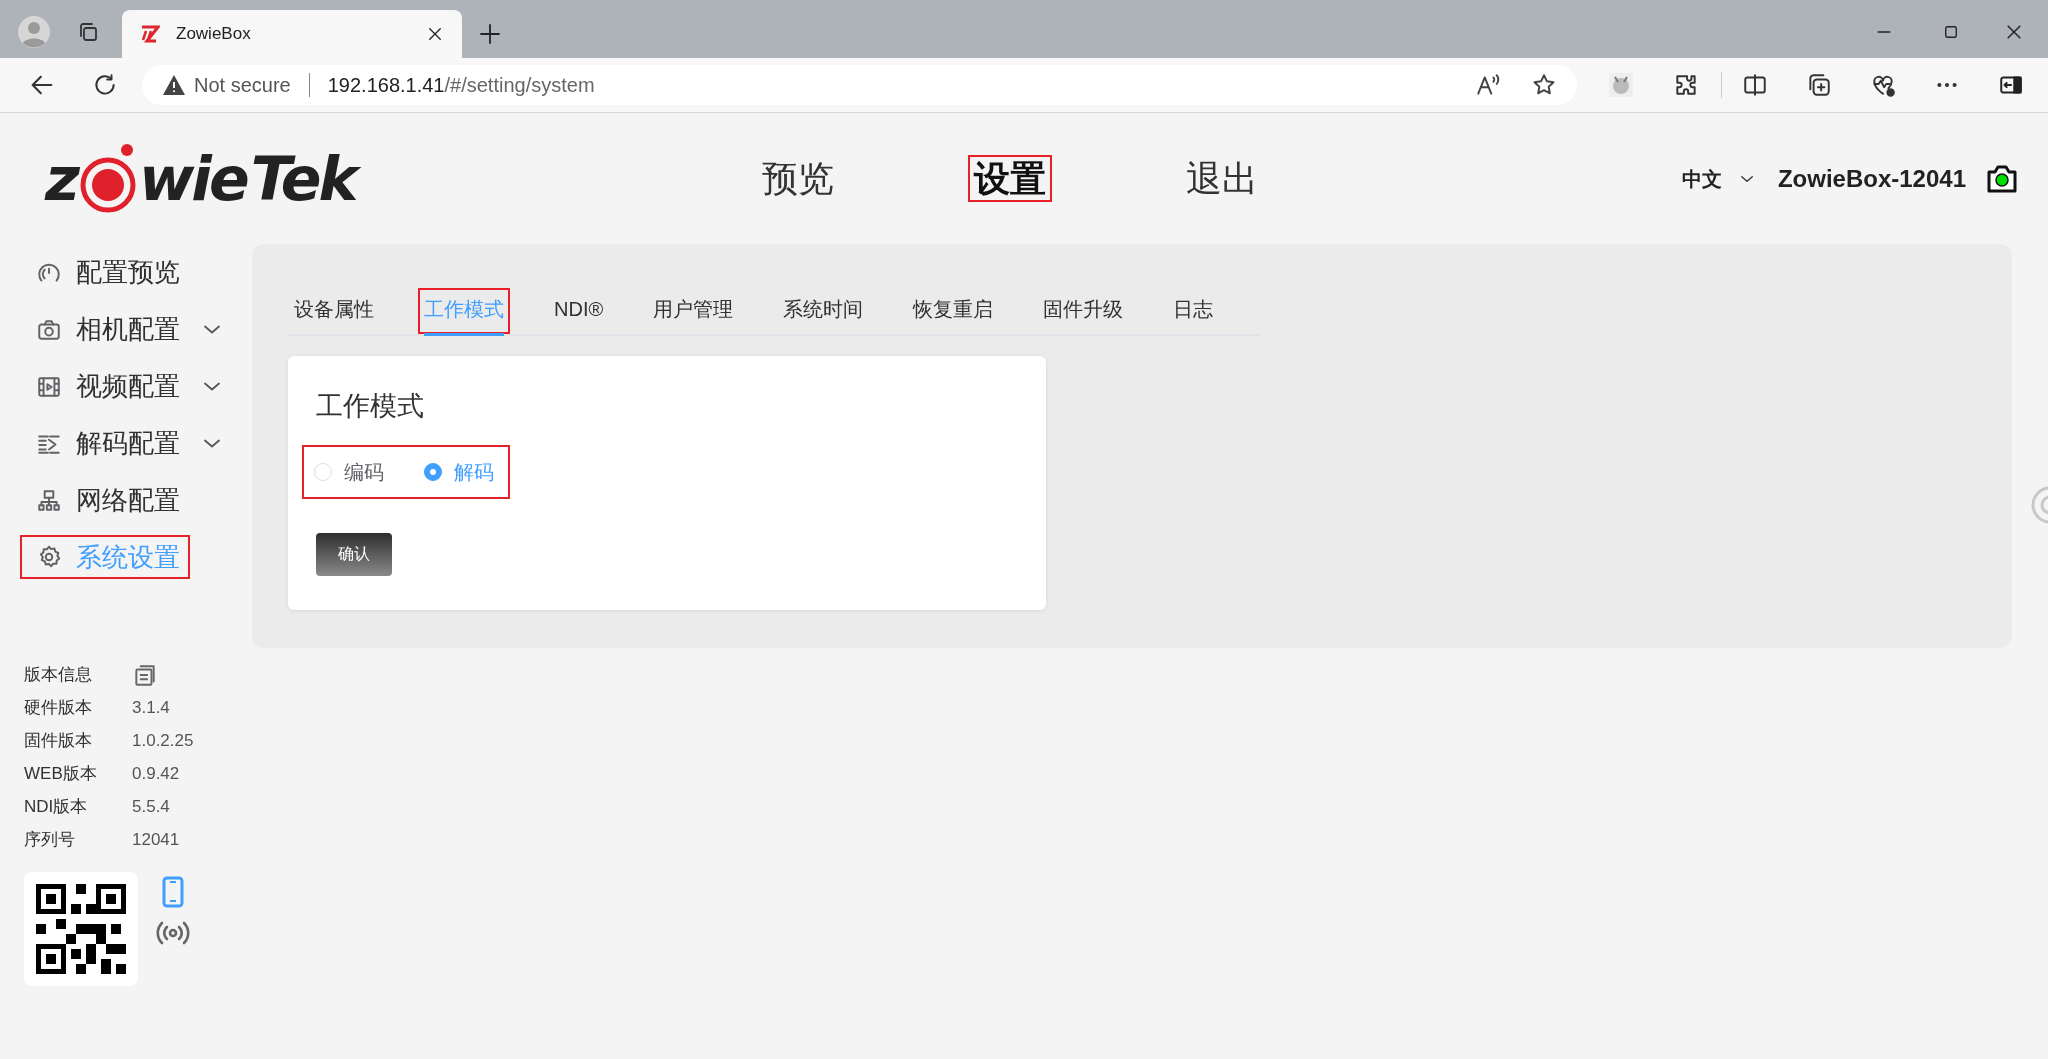  Describe the element at coordinates (58, 707) in the screenshot. I see `version-label: 硬件版本` at that location.